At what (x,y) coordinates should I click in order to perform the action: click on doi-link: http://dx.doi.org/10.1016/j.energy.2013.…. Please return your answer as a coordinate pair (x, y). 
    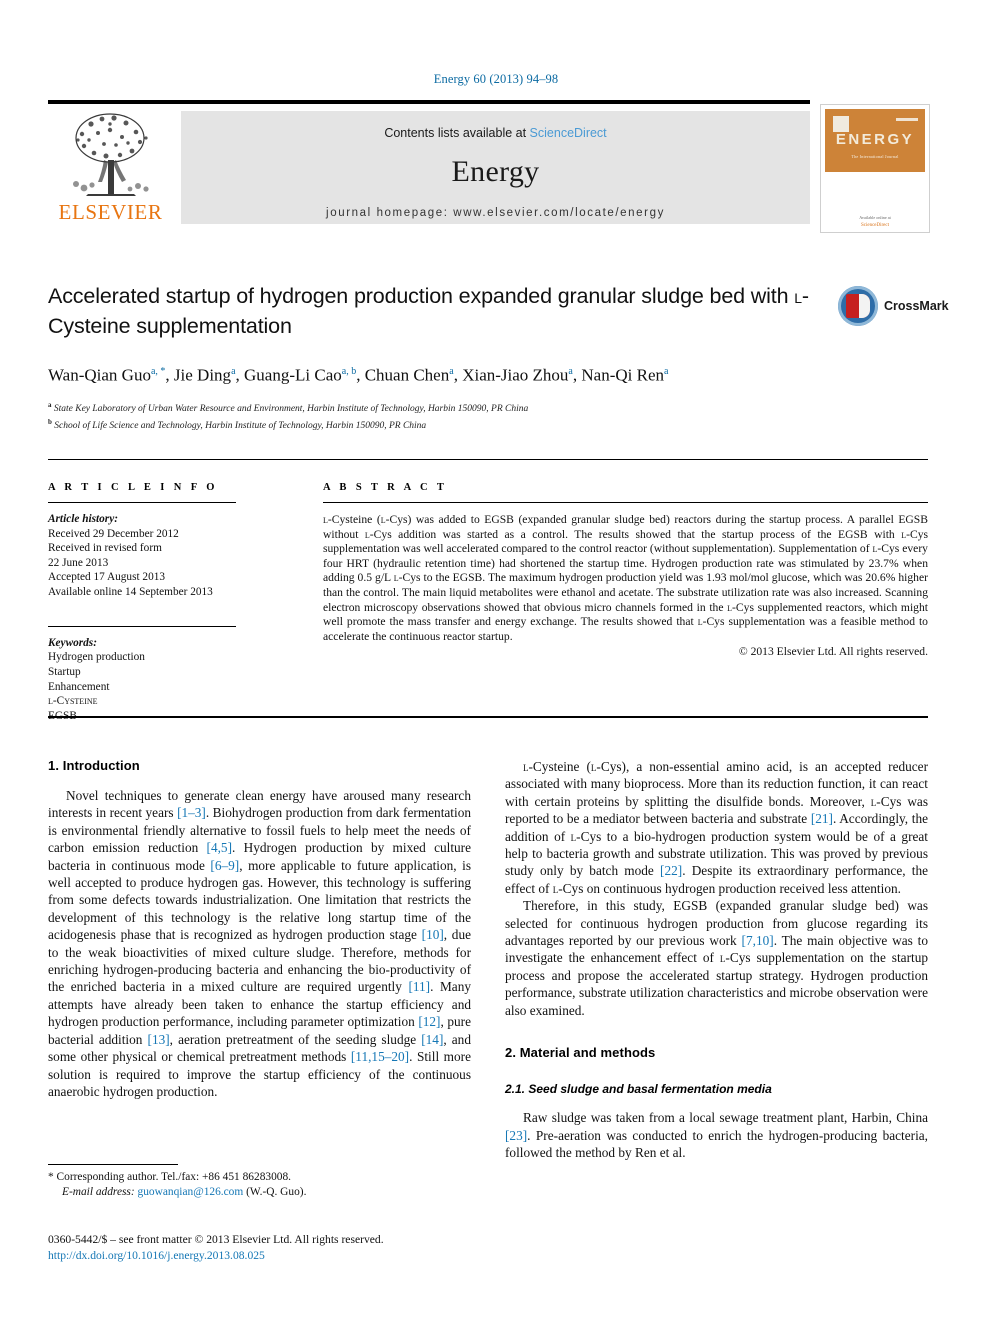
    Looking at the image, I should click on (156, 1255).